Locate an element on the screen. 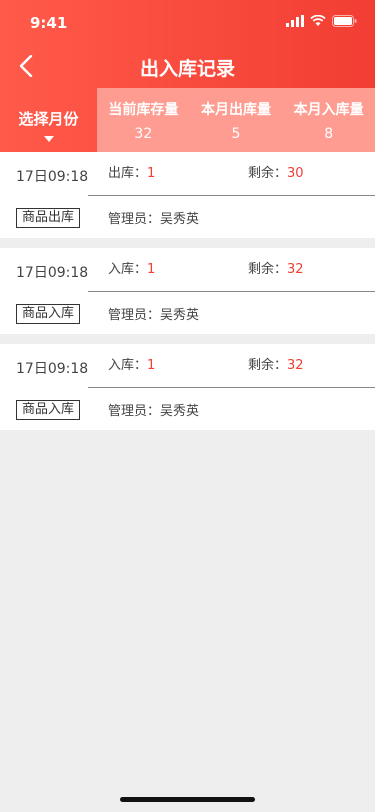 Image resolution: width=375 pixels, height=812 pixels. stat-month-out: 本月出库量 5 is located at coordinates (236, 120).